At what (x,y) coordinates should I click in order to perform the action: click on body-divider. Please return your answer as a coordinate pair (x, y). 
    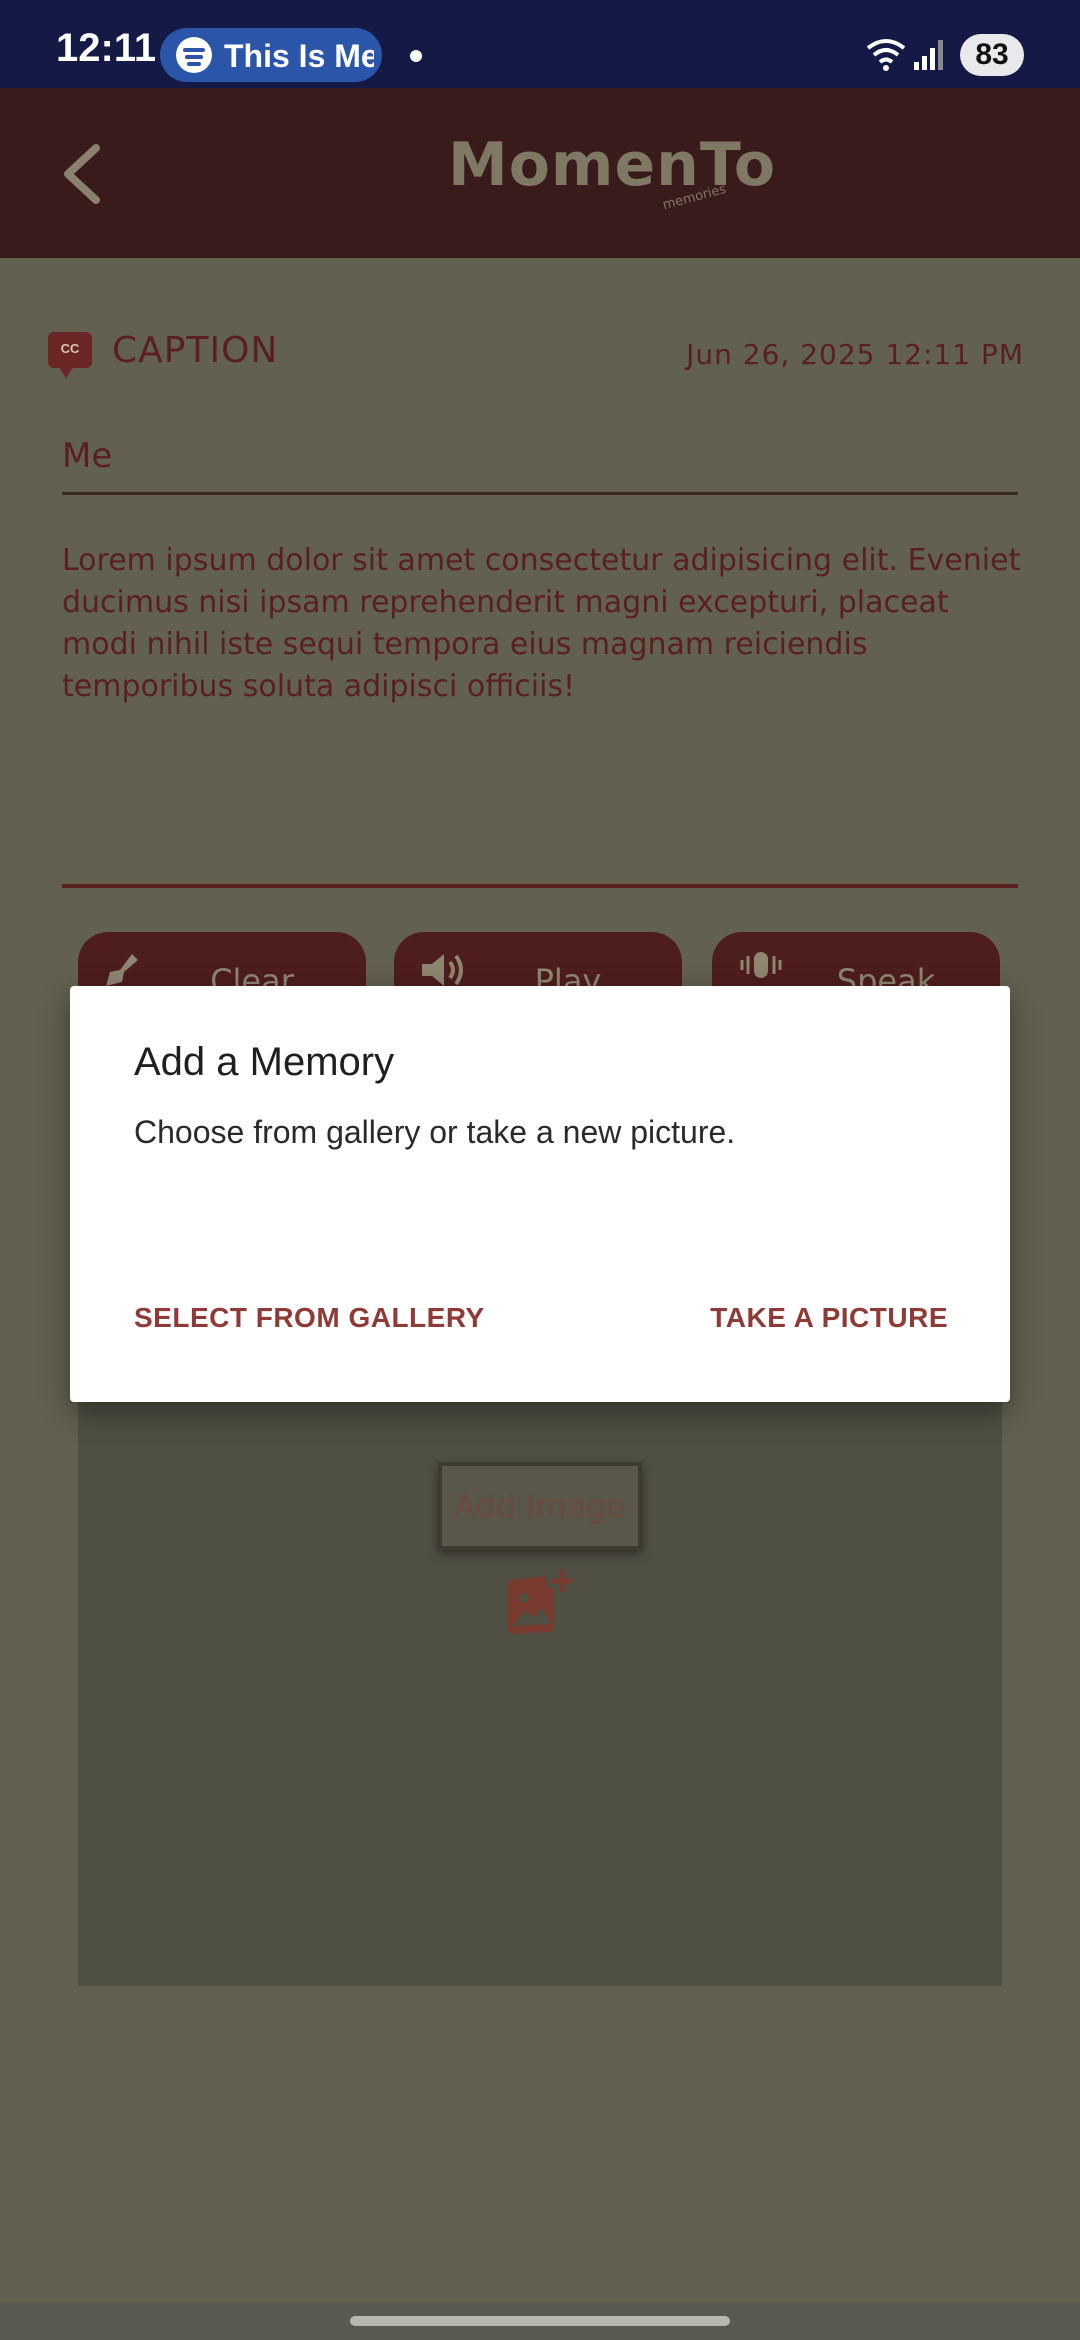
    Looking at the image, I should click on (540, 886).